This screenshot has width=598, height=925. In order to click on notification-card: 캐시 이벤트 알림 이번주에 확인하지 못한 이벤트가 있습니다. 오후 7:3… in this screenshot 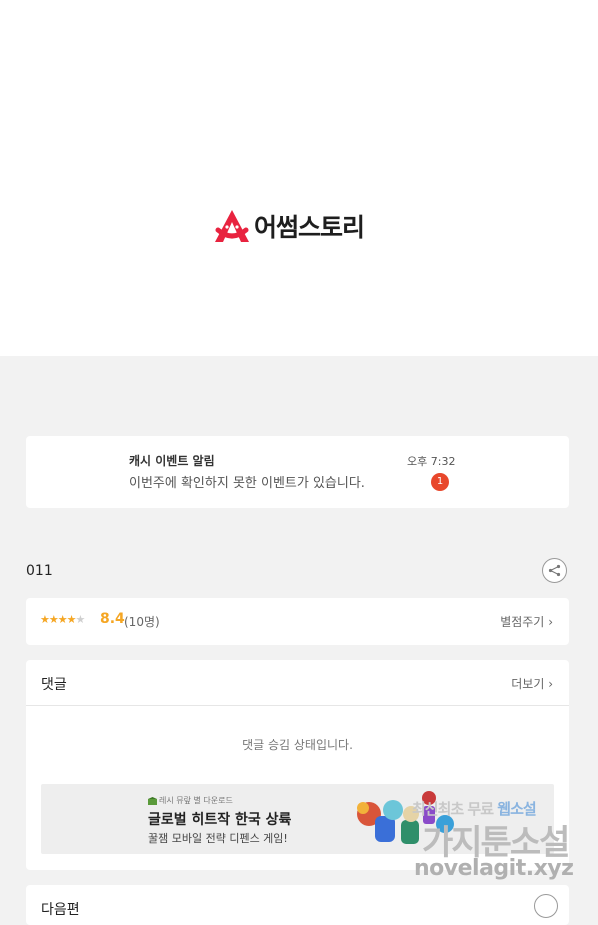, I will do `click(297, 472)`.